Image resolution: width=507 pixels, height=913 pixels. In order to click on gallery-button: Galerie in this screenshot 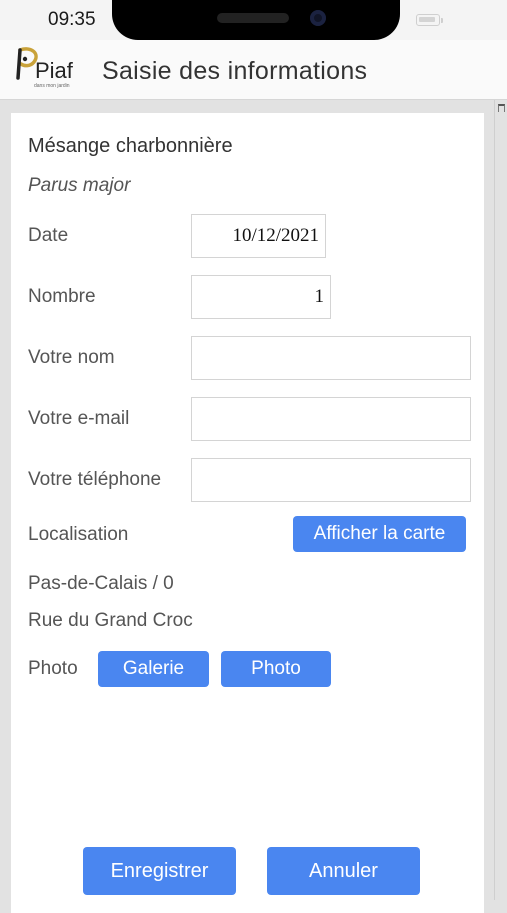, I will do `click(153, 669)`.